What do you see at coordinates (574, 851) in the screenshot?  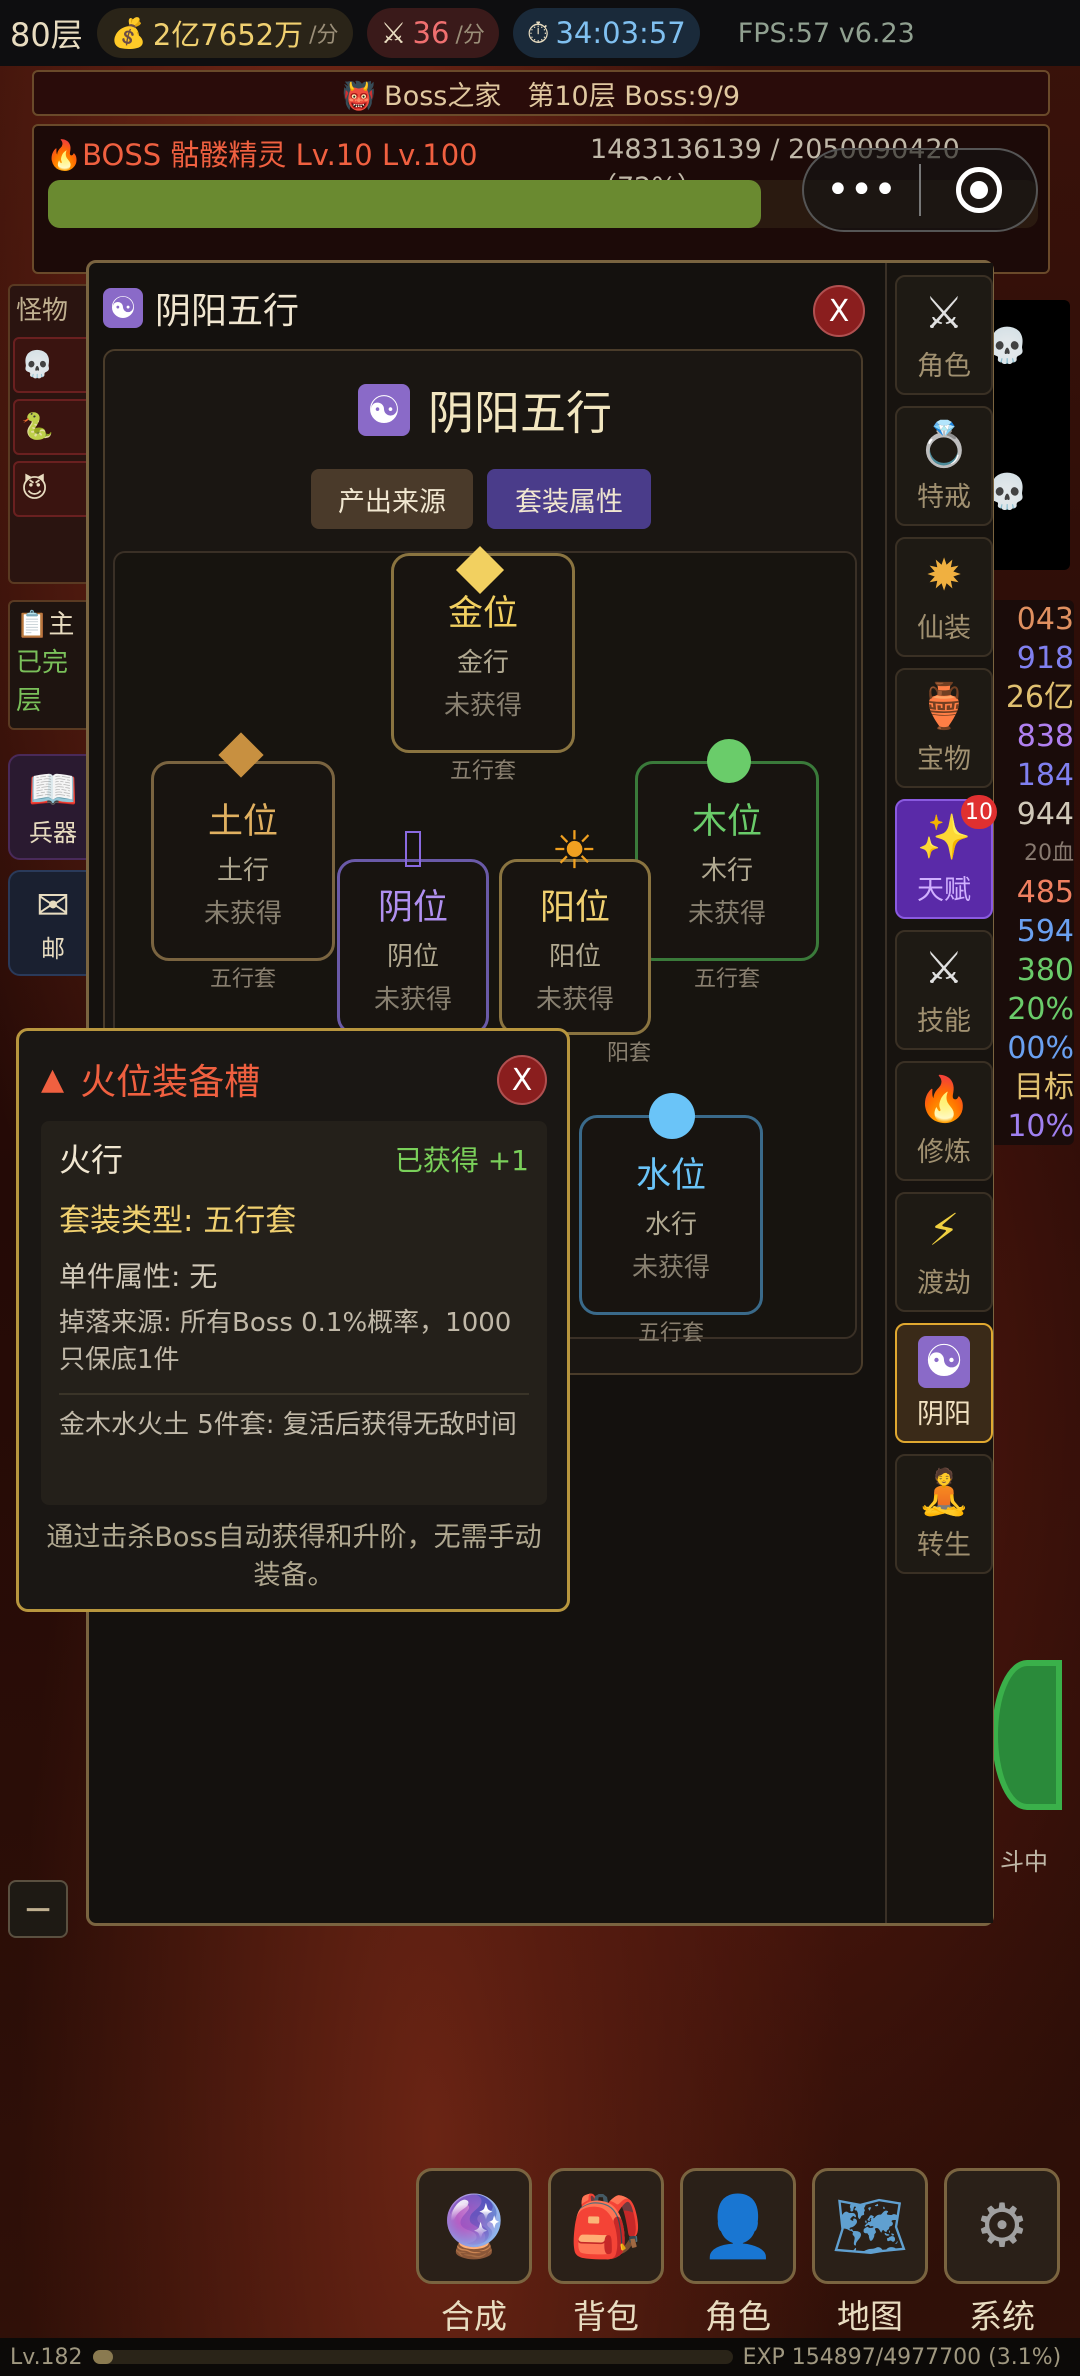 I see `sun-marker-icon: ☀` at bounding box center [574, 851].